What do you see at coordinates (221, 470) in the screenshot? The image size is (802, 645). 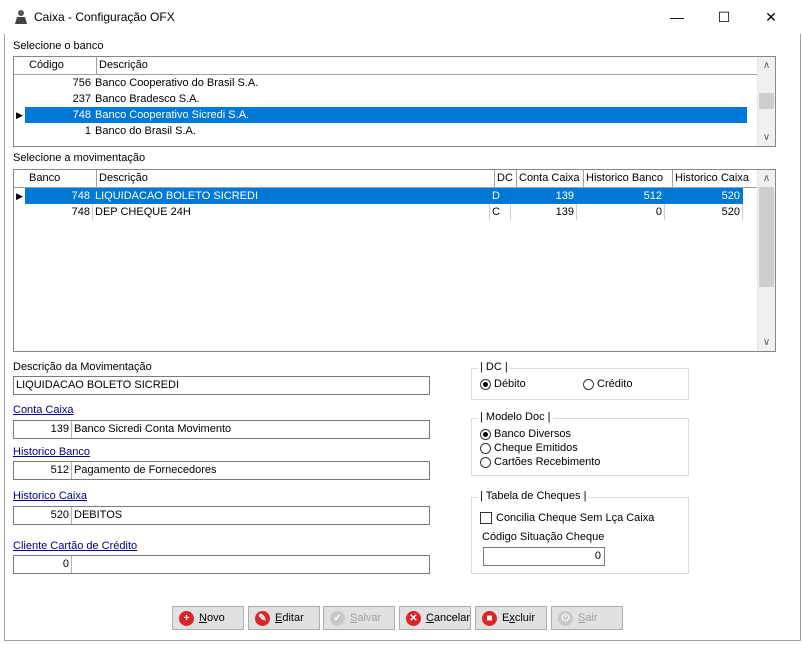 I see `historico-banco-field: 512 Pagamento de Fornecedores` at bounding box center [221, 470].